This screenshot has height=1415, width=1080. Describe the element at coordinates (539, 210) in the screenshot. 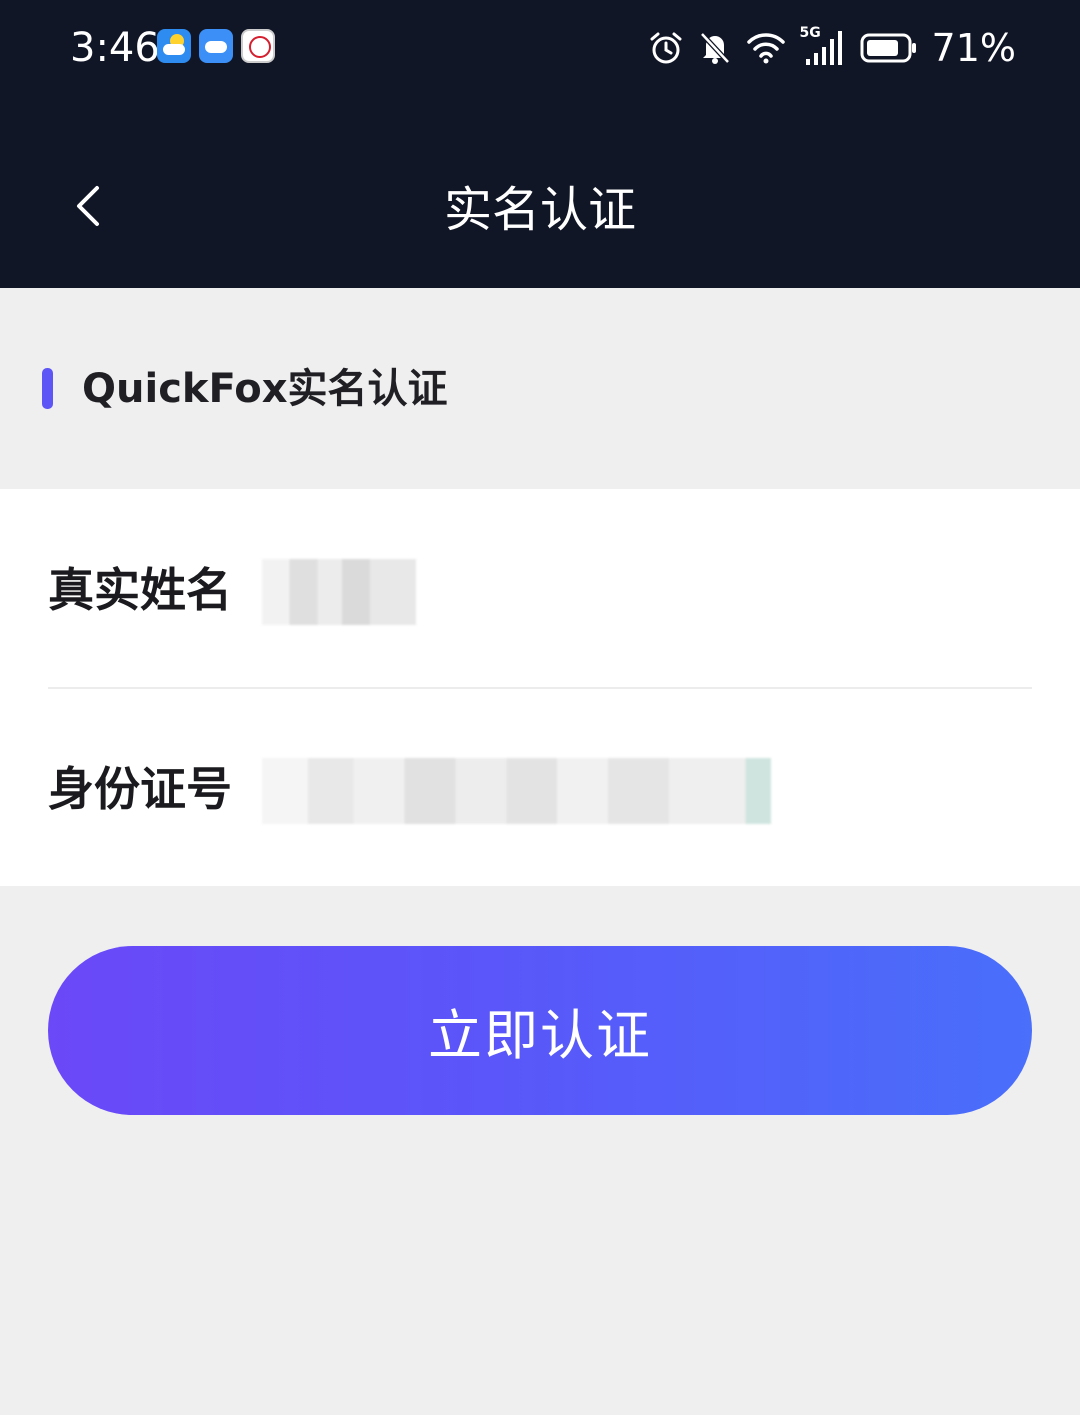

I see `page-title: 实名认证` at that location.